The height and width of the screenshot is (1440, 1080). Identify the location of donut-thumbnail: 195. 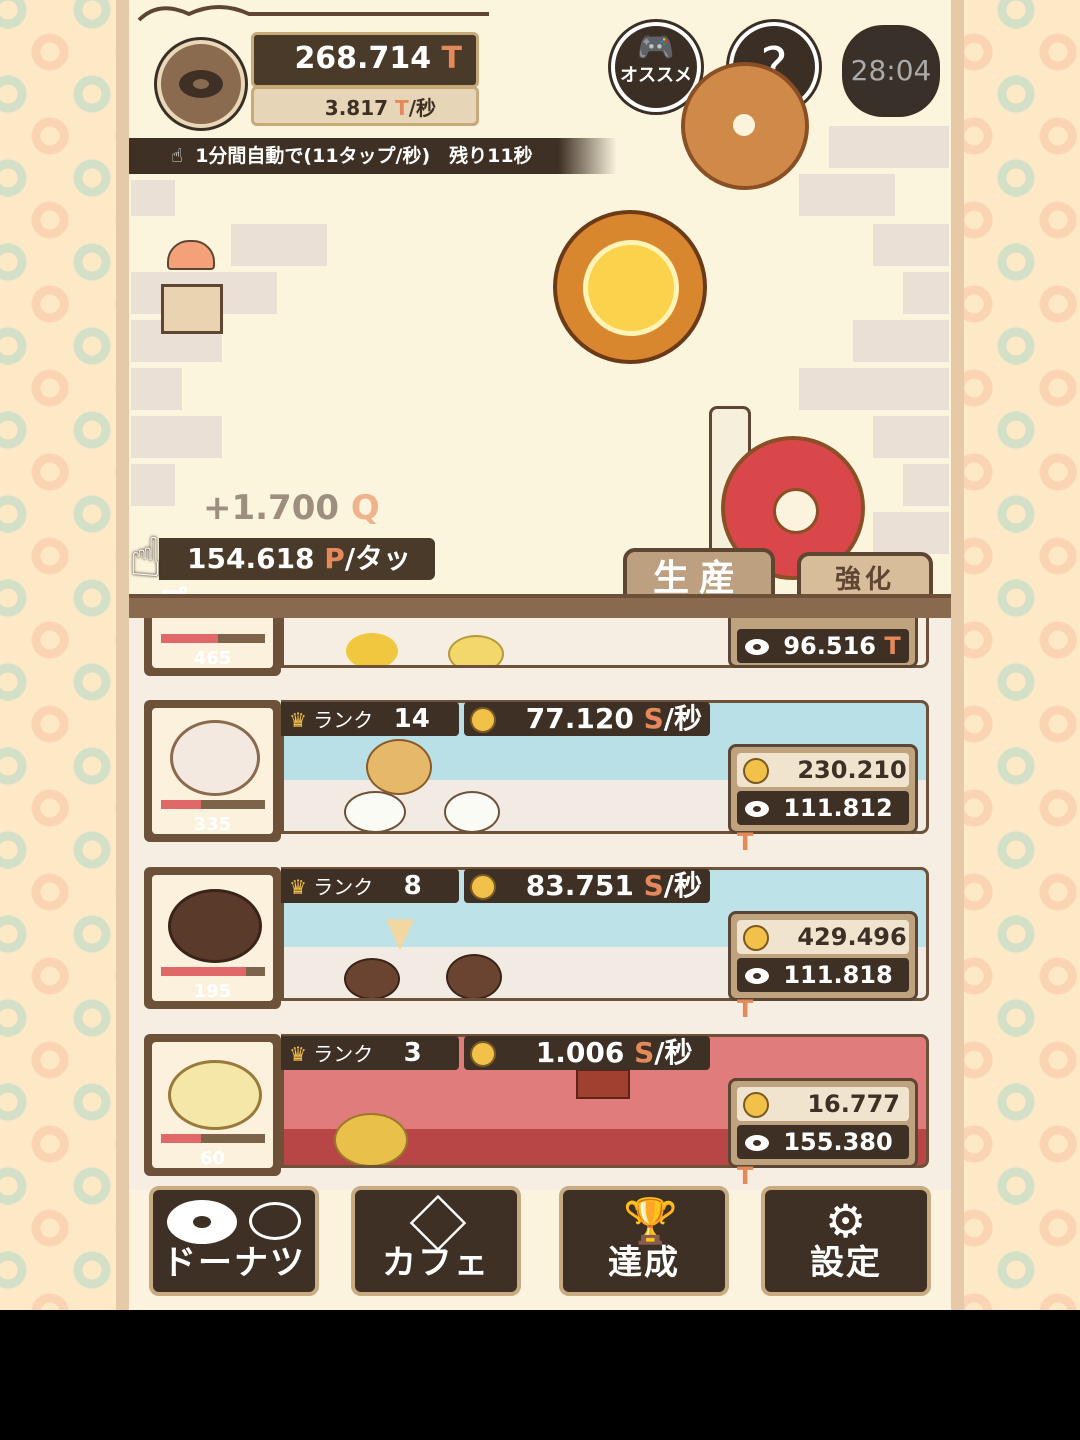
(212, 938).